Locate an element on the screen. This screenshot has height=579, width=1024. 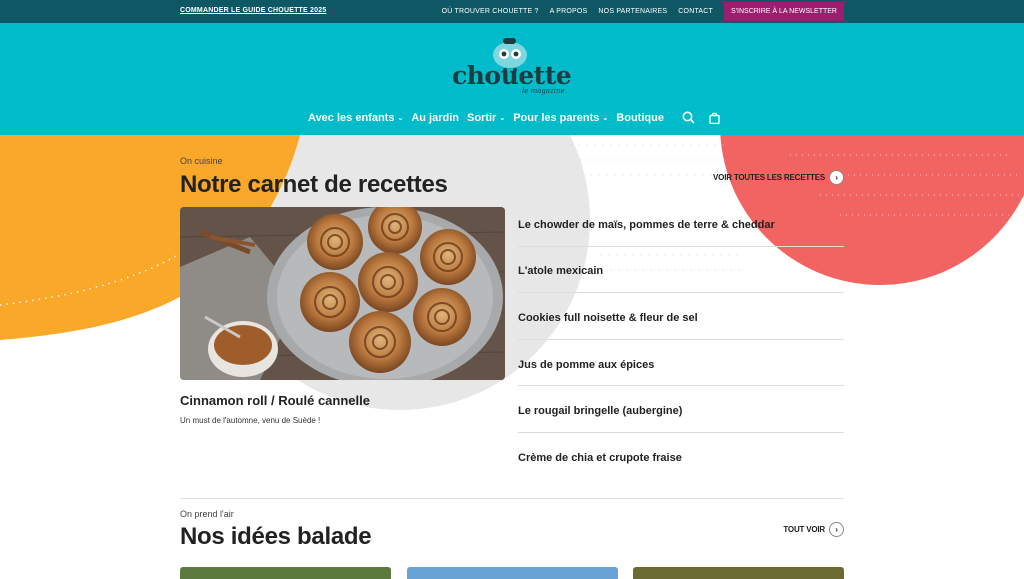
nav-label: Avec les enfants is located at coordinates (351, 117).